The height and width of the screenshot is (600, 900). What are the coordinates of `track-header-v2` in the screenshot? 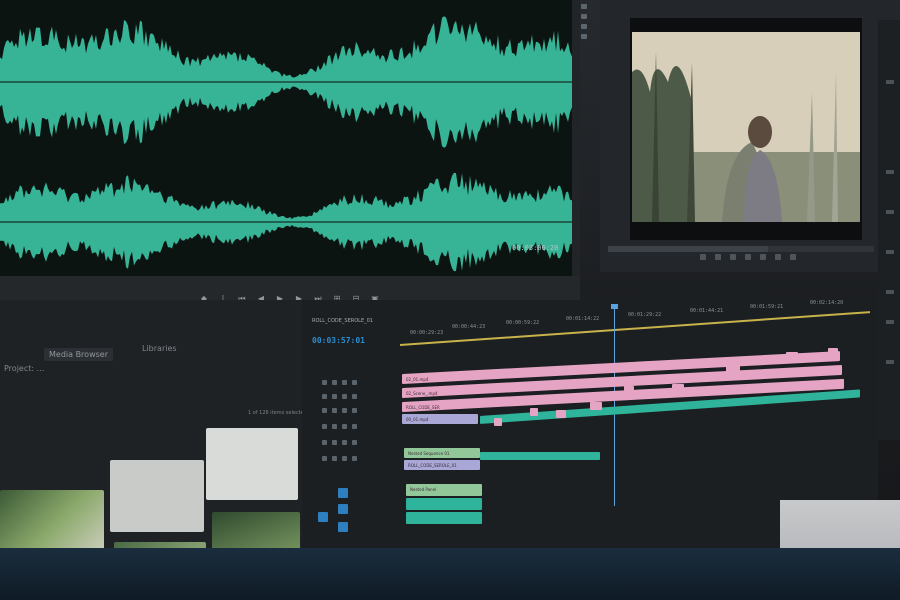 It's located at (354, 397).